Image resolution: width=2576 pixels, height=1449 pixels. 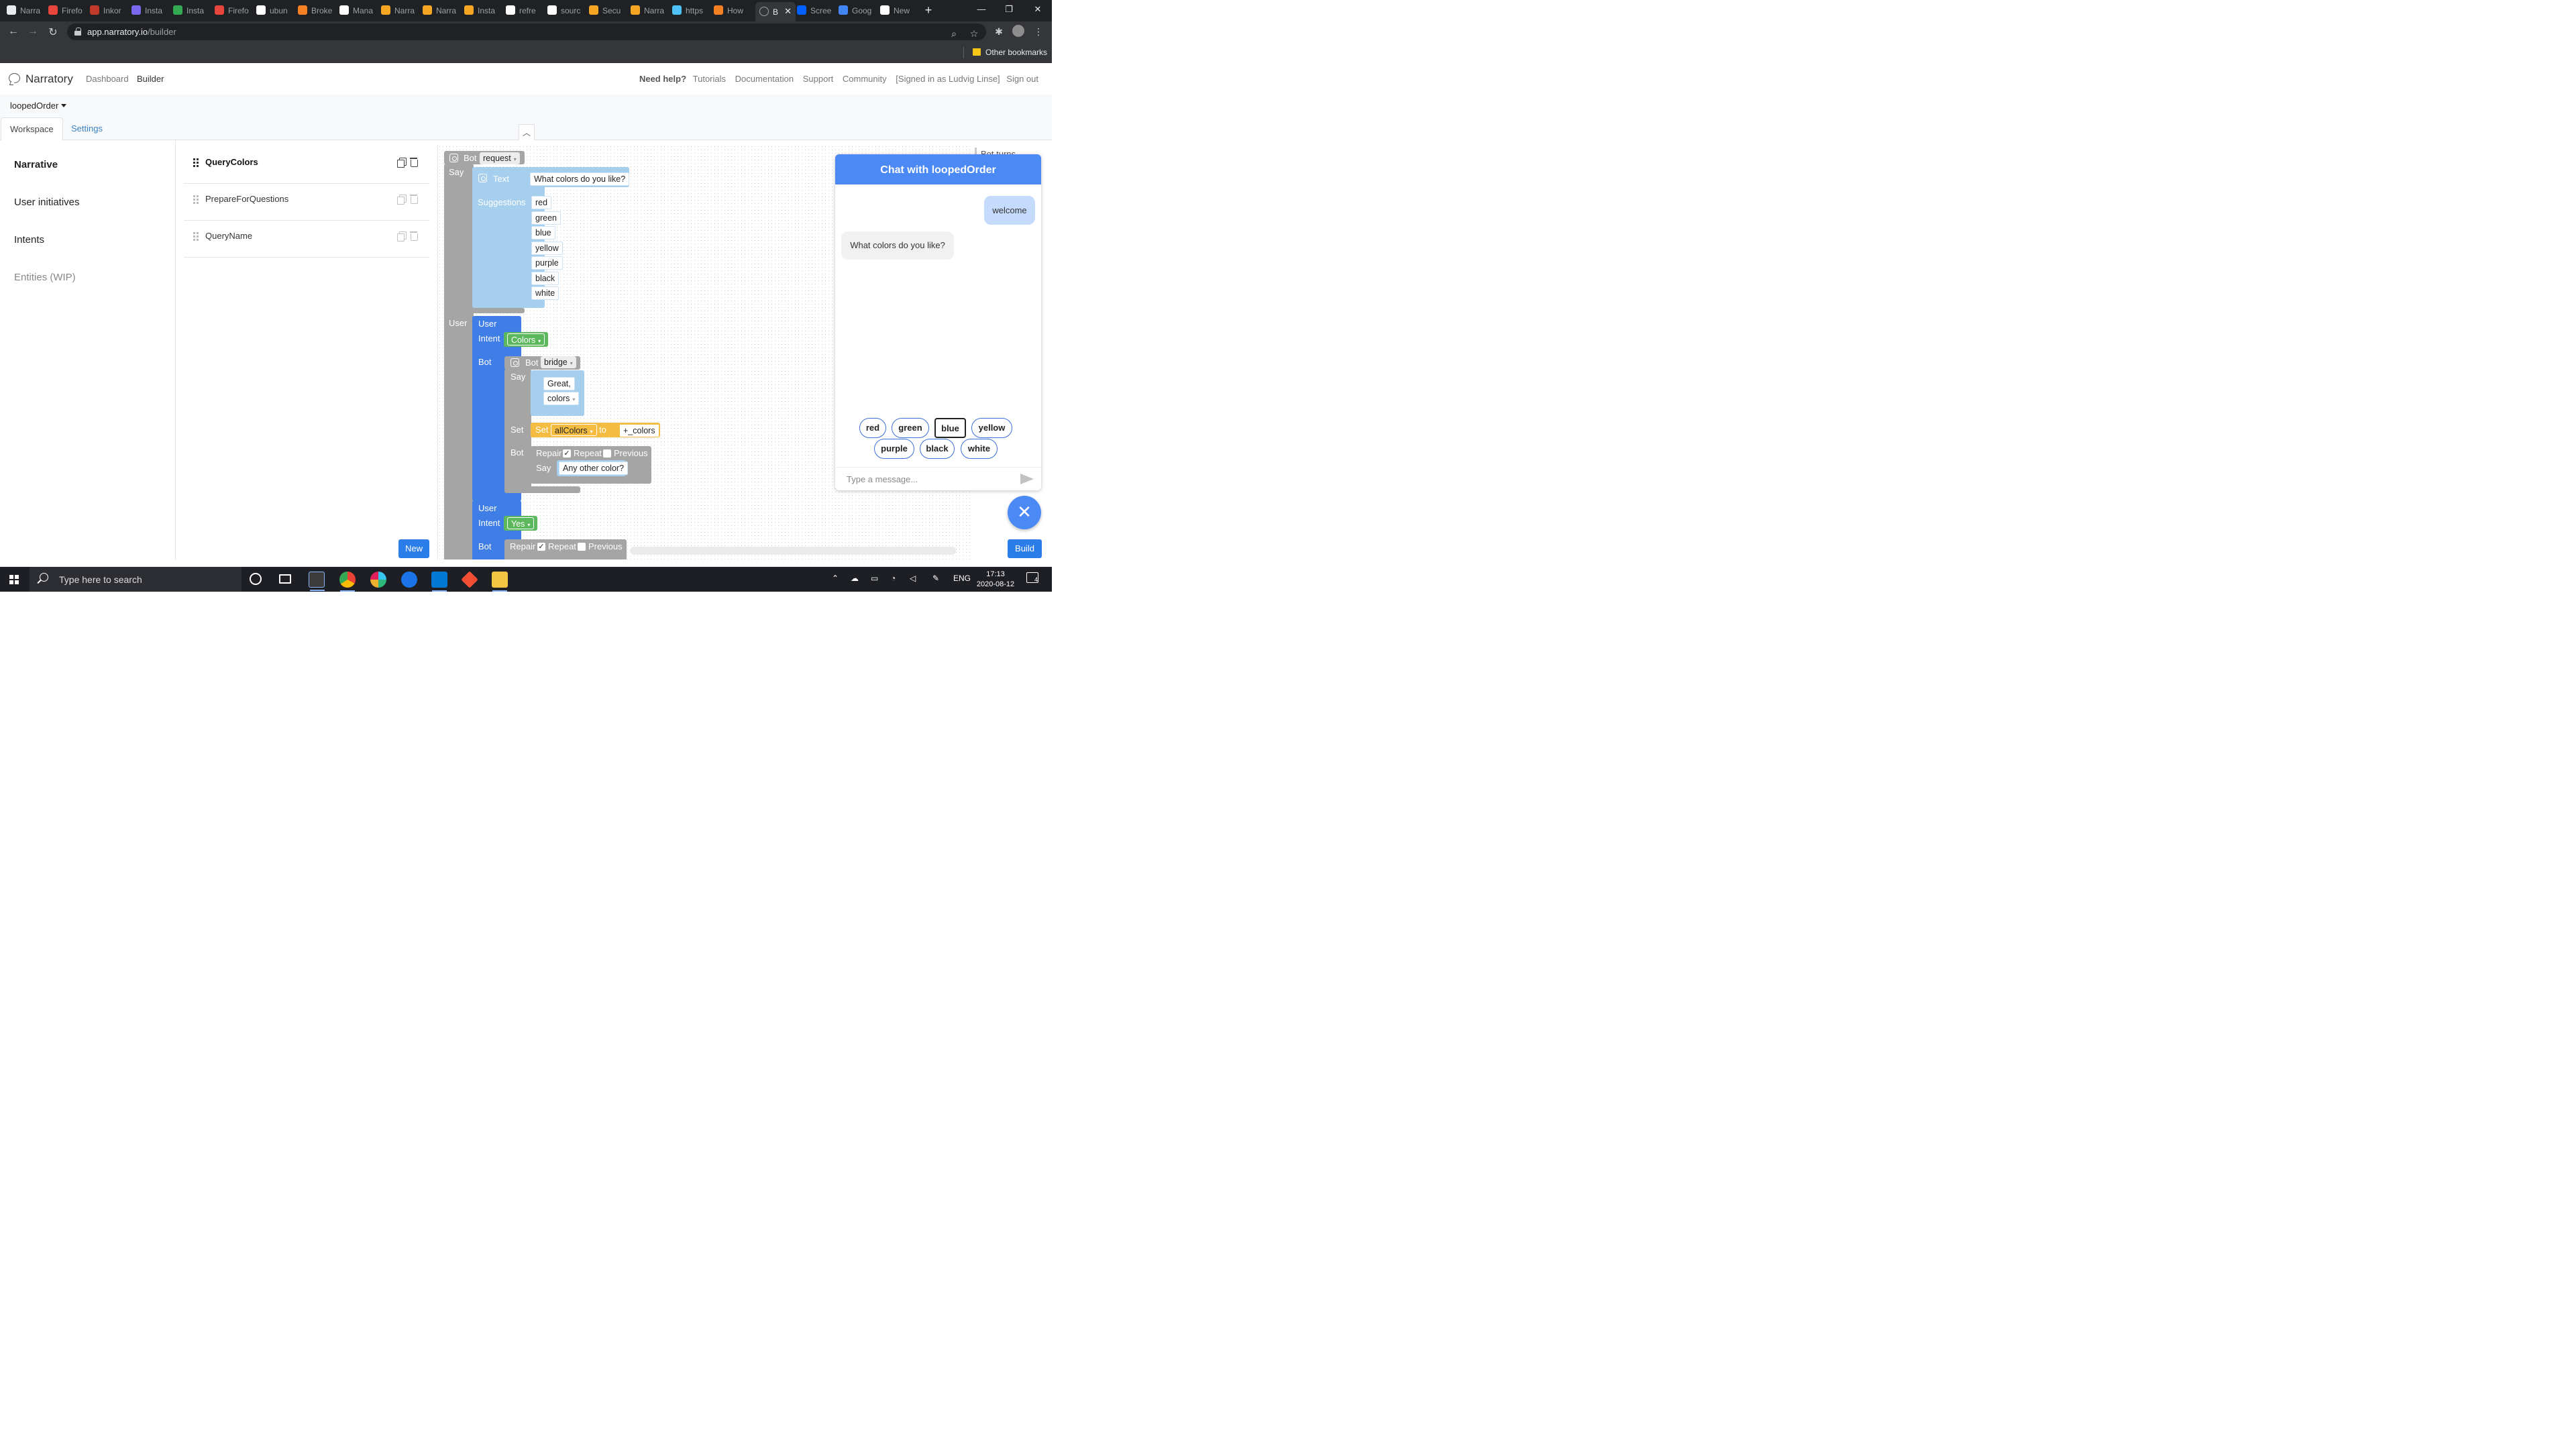 What do you see at coordinates (1032, 577) in the screenshot?
I see `notification-icon: 4` at bounding box center [1032, 577].